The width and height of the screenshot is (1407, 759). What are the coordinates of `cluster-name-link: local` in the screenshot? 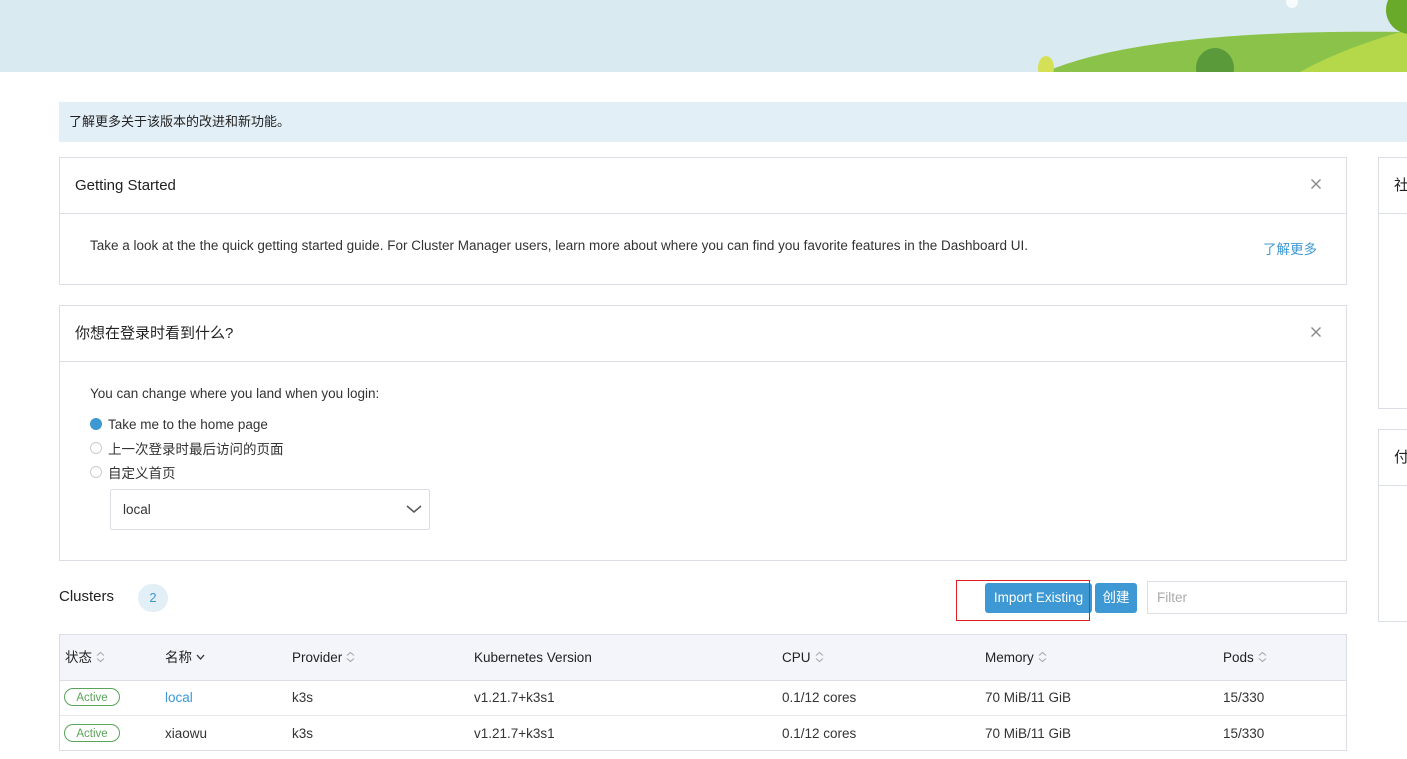 It's located at (179, 697).